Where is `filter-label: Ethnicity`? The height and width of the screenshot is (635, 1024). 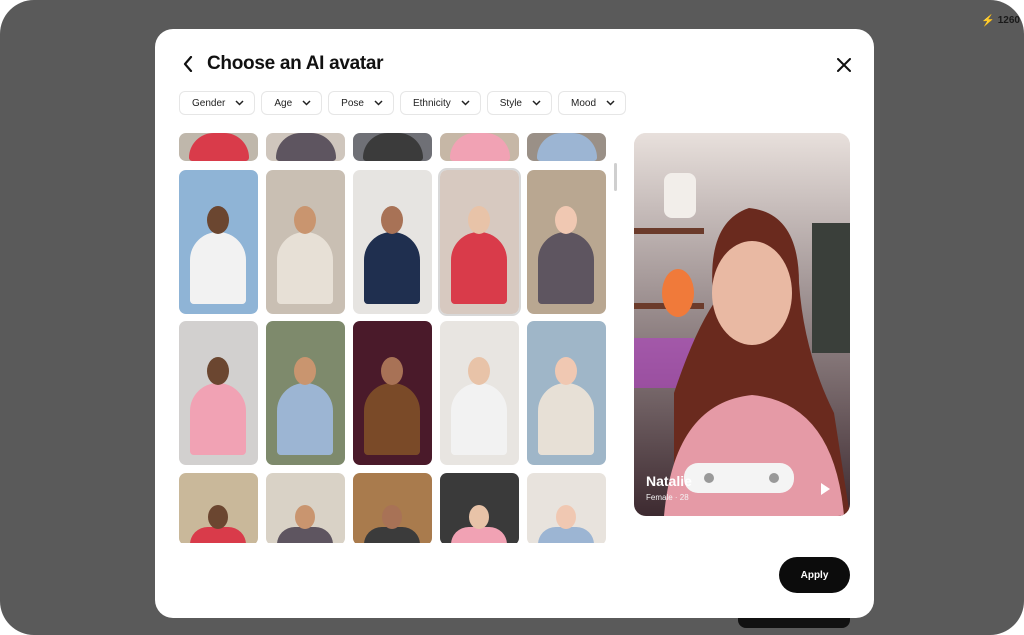 filter-label: Ethnicity is located at coordinates (431, 103).